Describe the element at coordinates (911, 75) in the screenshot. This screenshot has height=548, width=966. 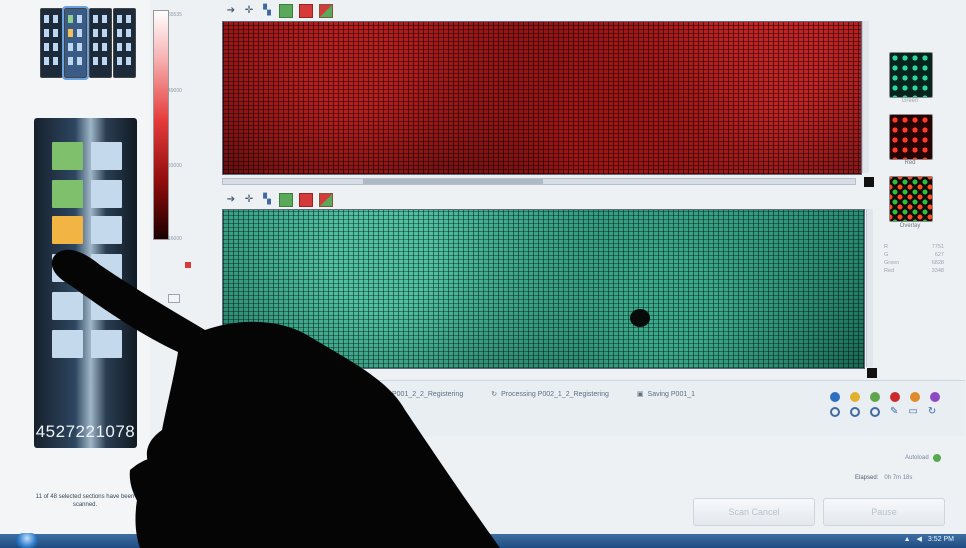
I see `green-channel-preview` at that location.